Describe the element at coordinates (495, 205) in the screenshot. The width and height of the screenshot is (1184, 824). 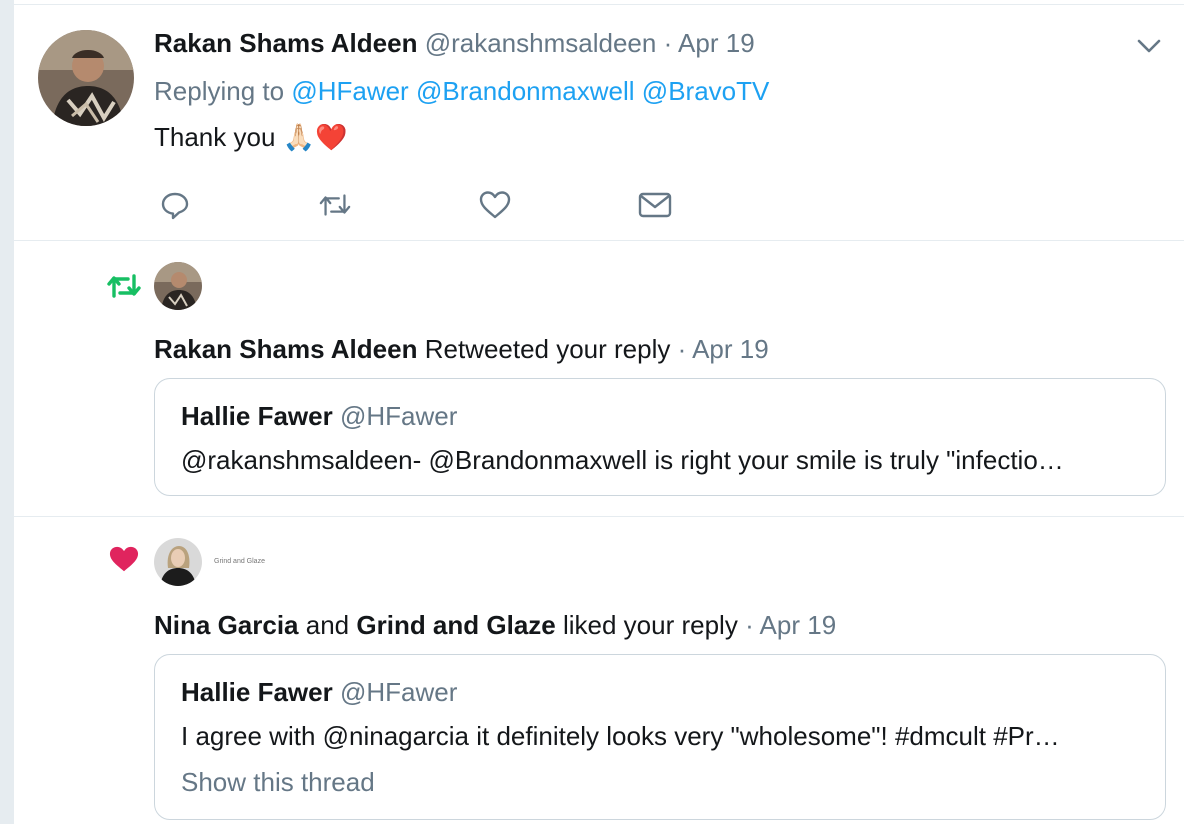
I see `like-icon` at that location.